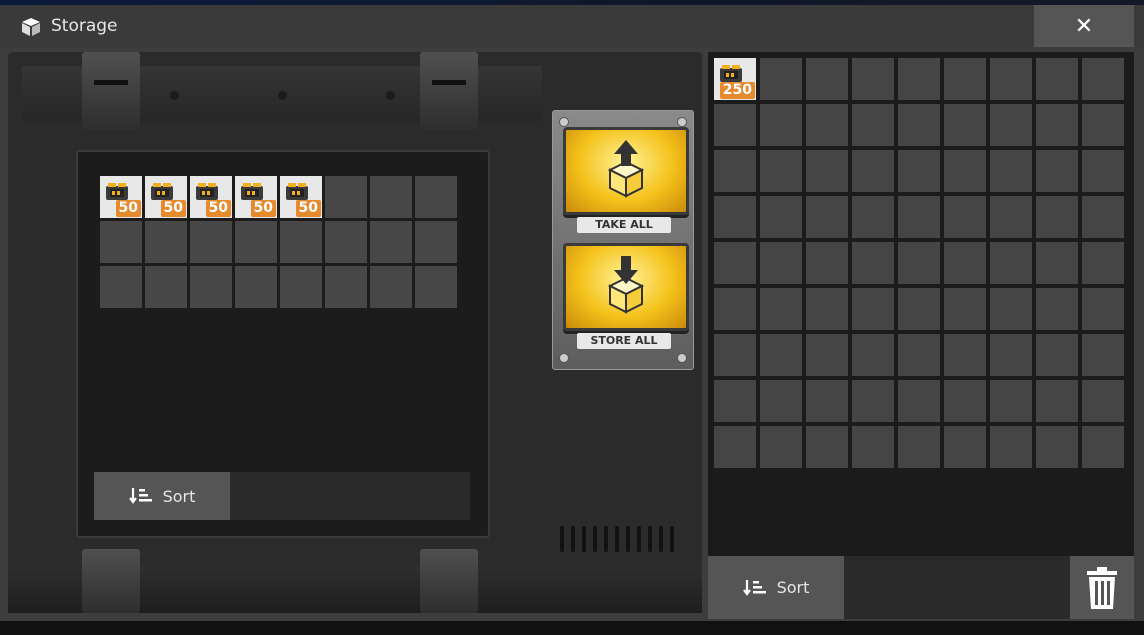 This screenshot has height=635, width=1144. What do you see at coordinates (735, 79) in the screenshot?
I see `inventory-slot: 250` at bounding box center [735, 79].